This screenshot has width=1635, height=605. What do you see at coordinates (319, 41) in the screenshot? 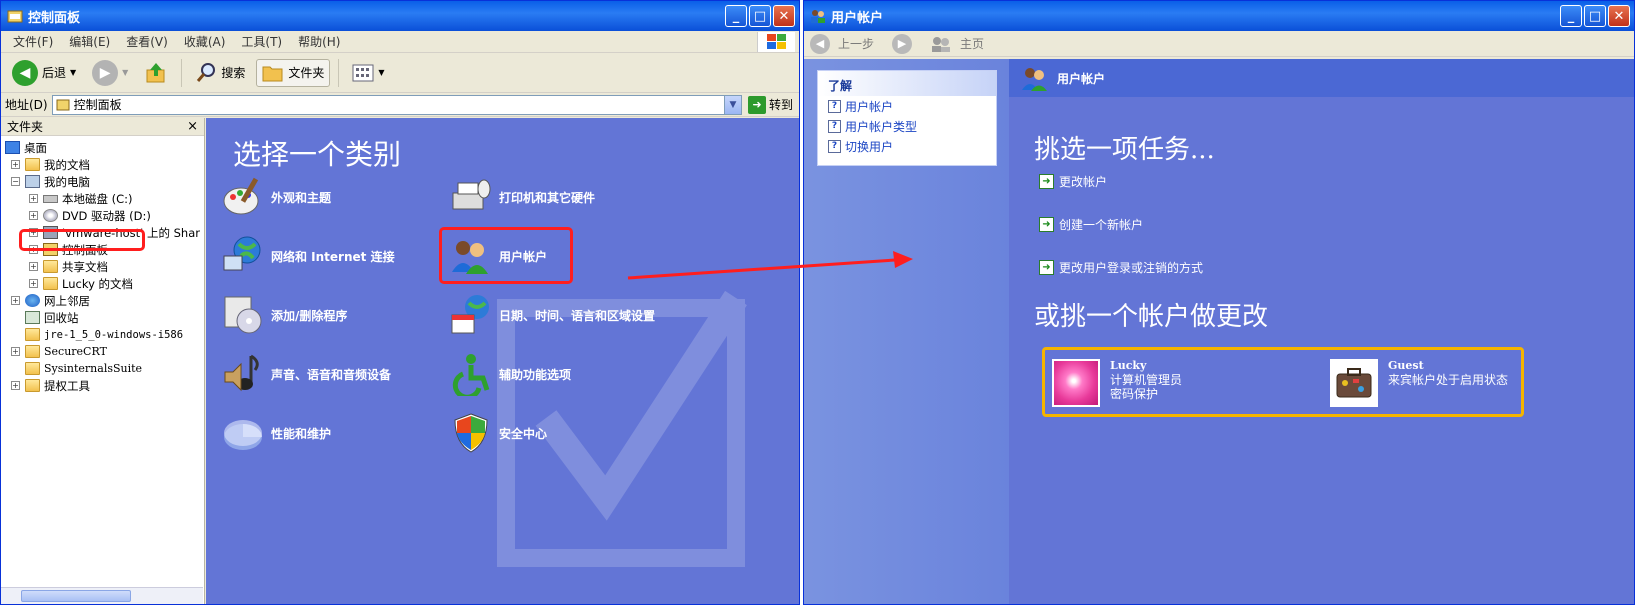
I see `menu-help: 帮助(H)` at bounding box center [319, 41].